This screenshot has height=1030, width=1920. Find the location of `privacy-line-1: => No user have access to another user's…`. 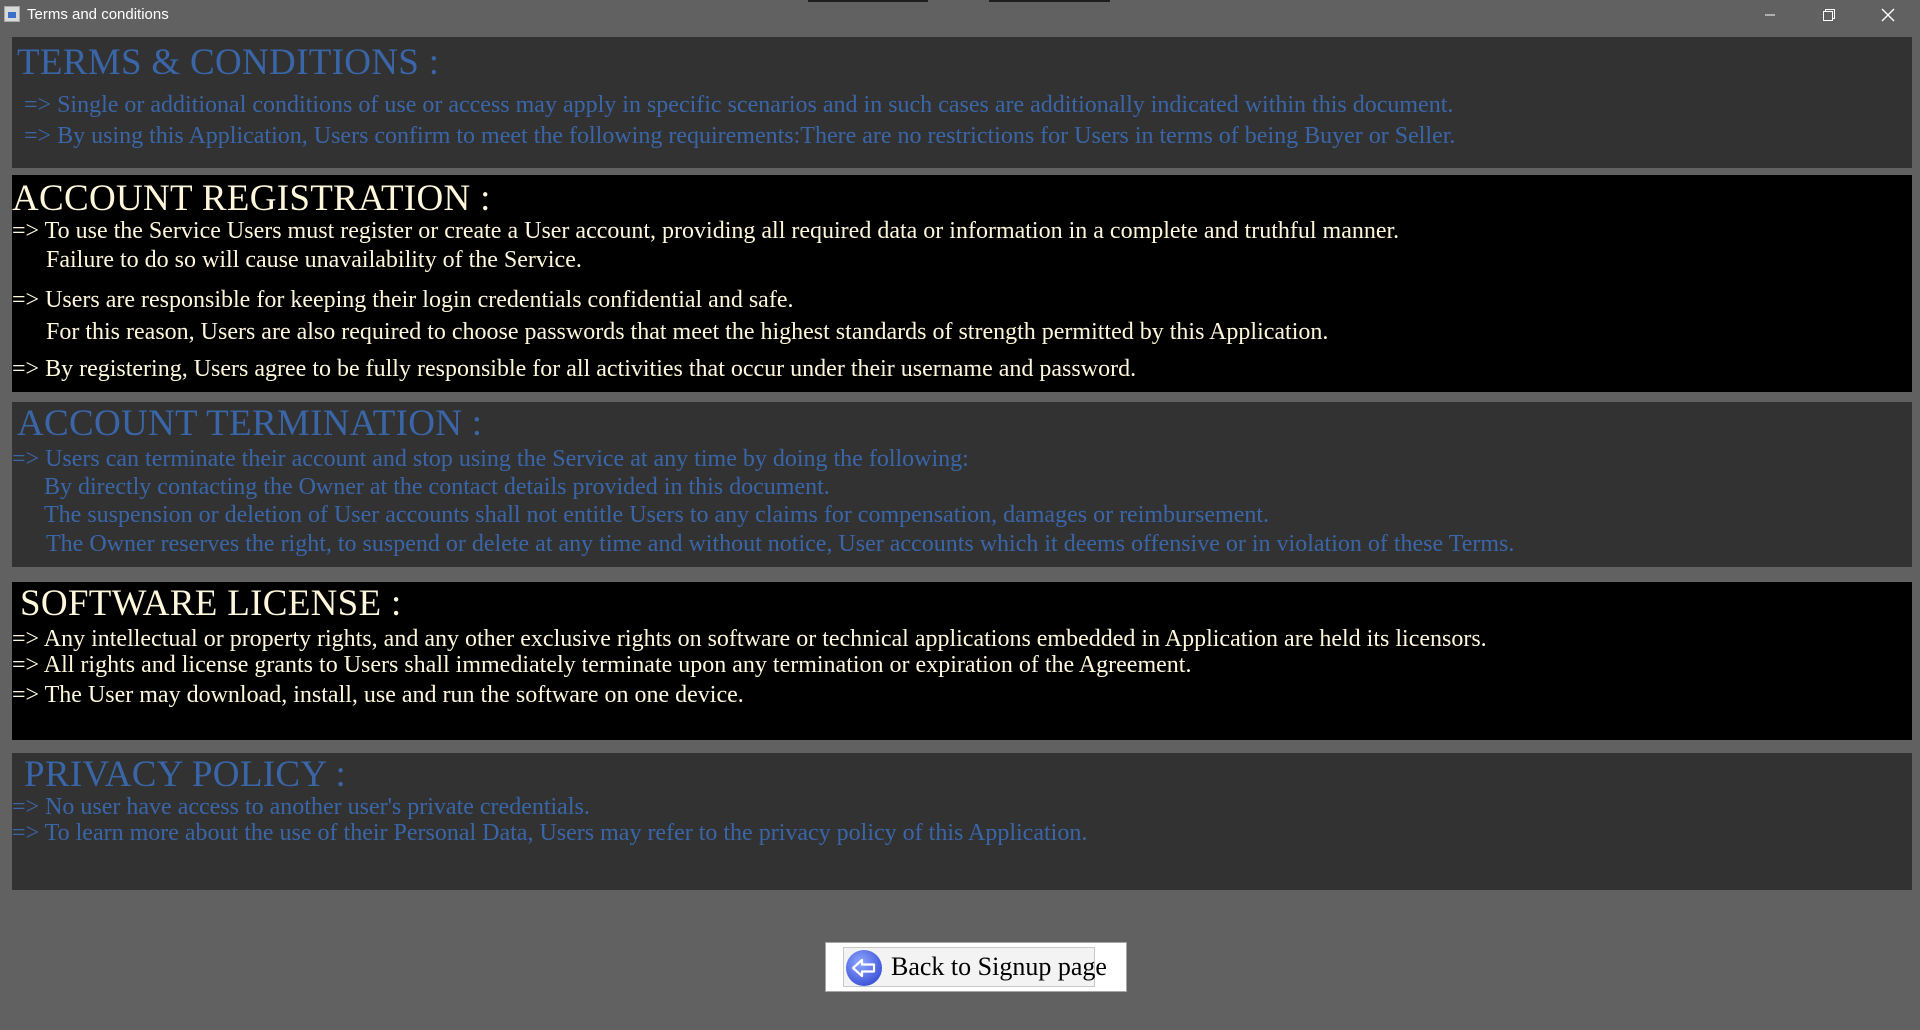

privacy-line-1: => No user have access to another user's… is located at coordinates (301, 807).